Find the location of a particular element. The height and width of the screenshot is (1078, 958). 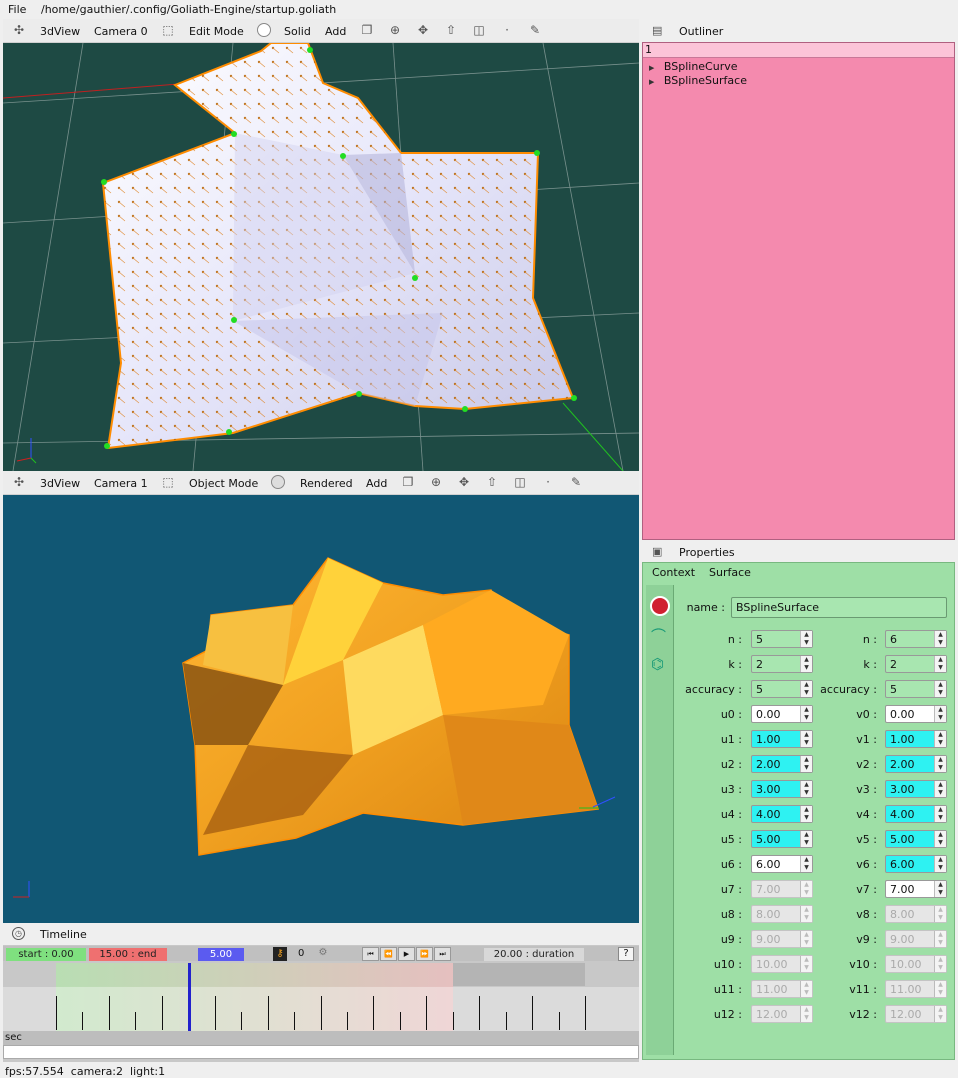

outliner-item: ▶ BSplineCurve is located at coordinates (693, 67).